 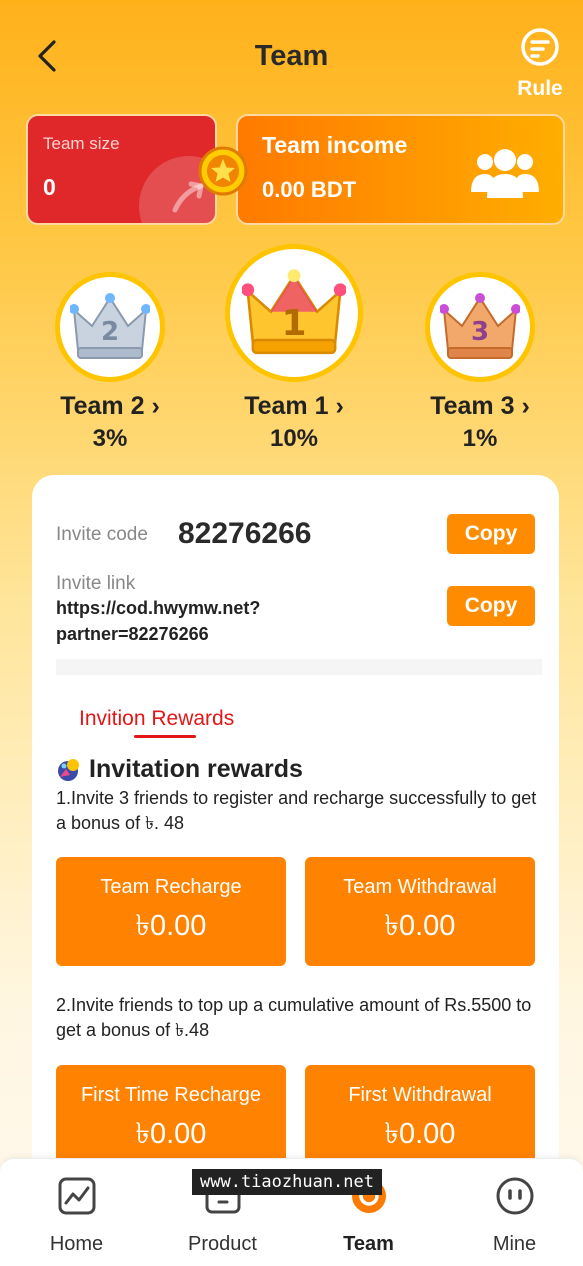 What do you see at coordinates (81, 143) in the screenshot?
I see `team-size-label: Team size` at bounding box center [81, 143].